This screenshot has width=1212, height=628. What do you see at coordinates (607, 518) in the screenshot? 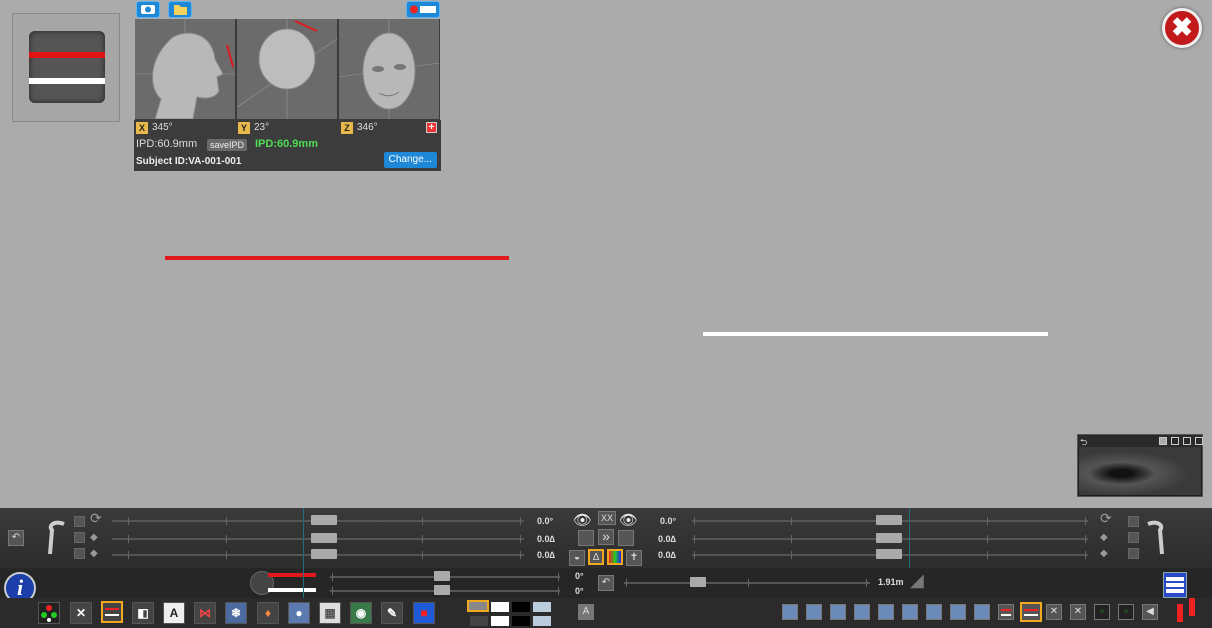
I see `swap-eyes-button: XX` at bounding box center [607, 518].